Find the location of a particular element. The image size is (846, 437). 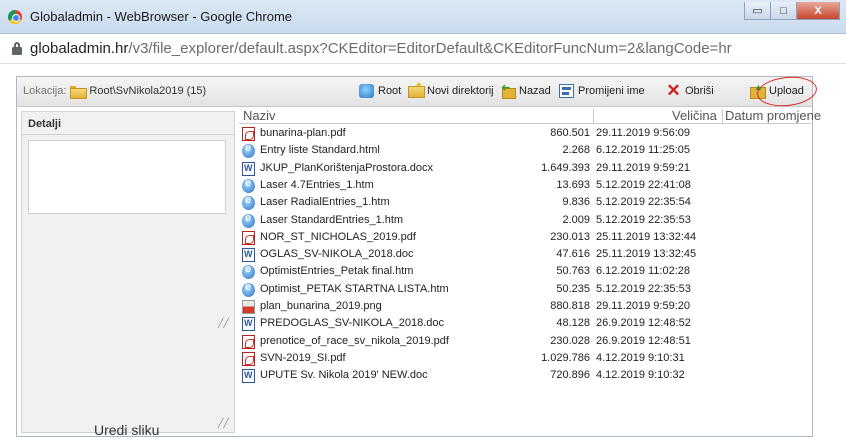

new-directory-label: Novi direktorij is located at coordinates (460, 91).